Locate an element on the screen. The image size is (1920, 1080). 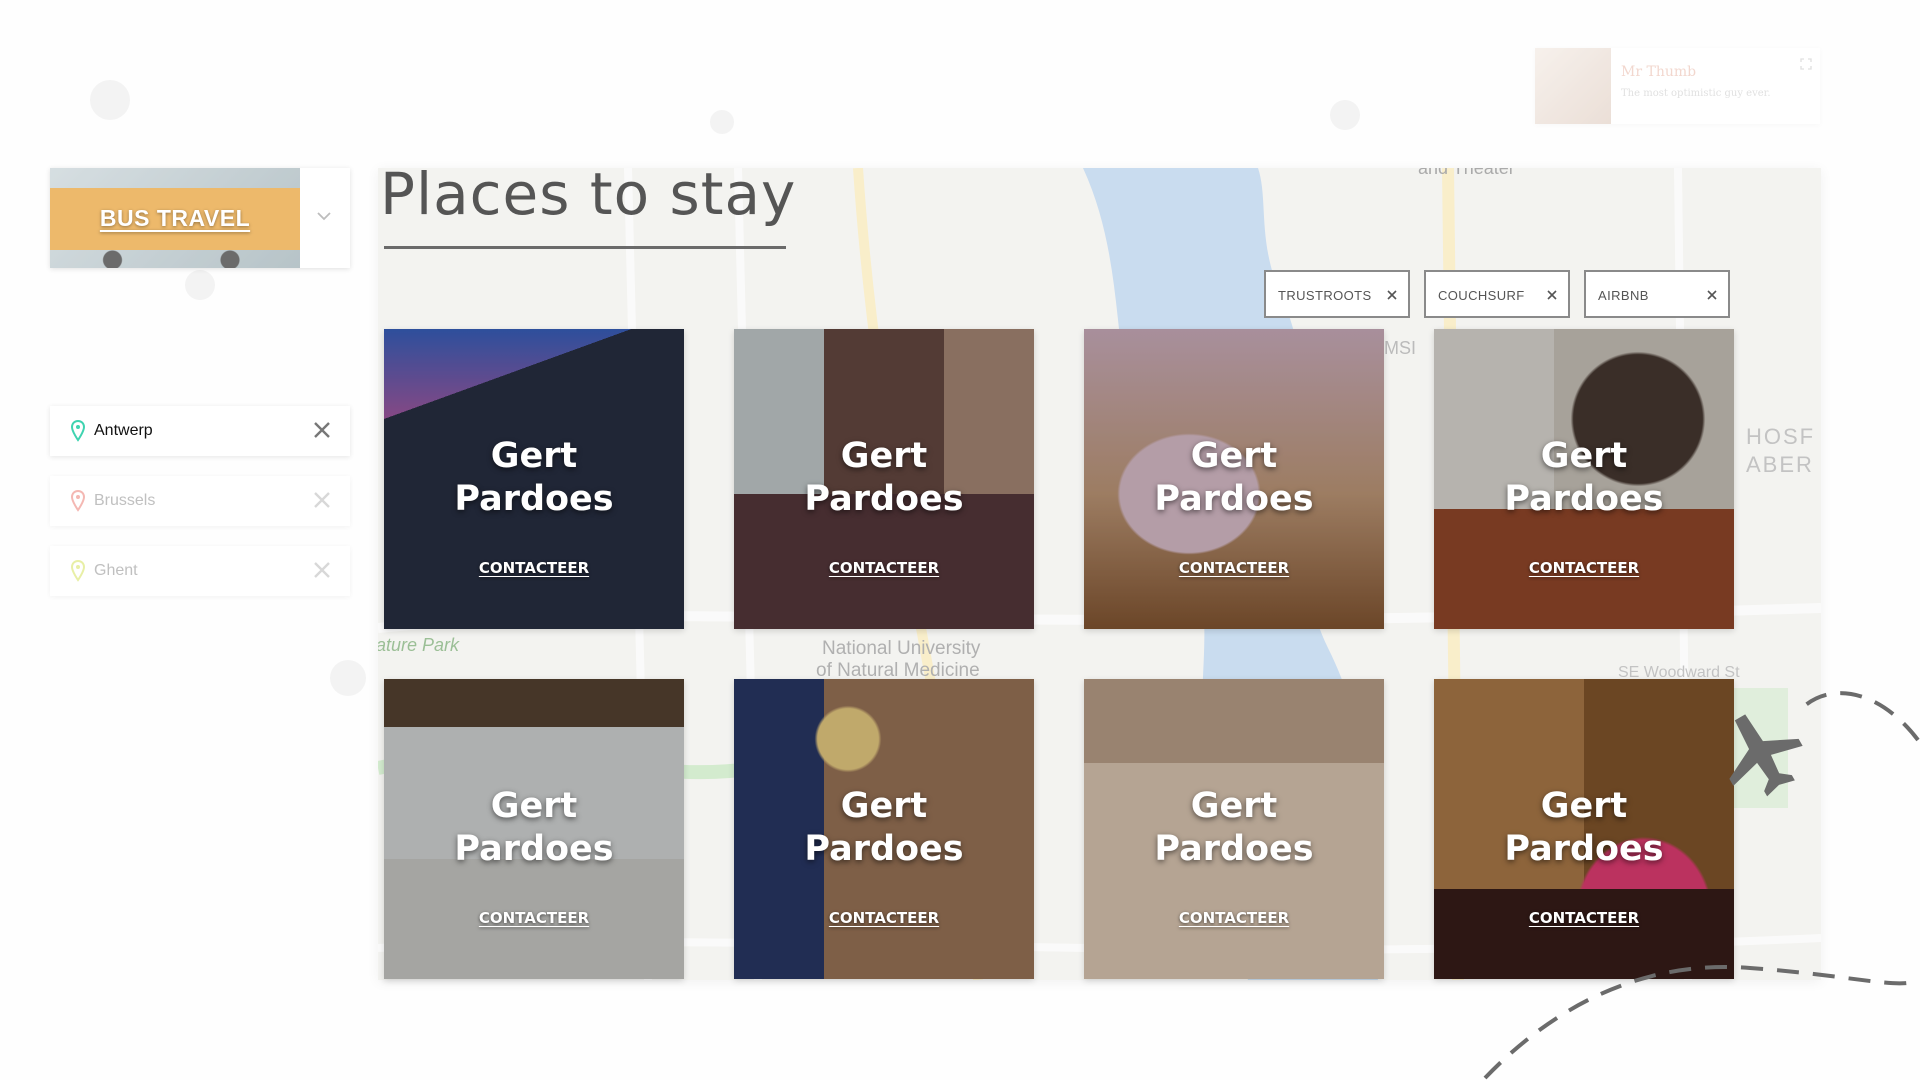
filter-chip-couchsurf: COUCHSURF is located at coordinates (1497, 294).